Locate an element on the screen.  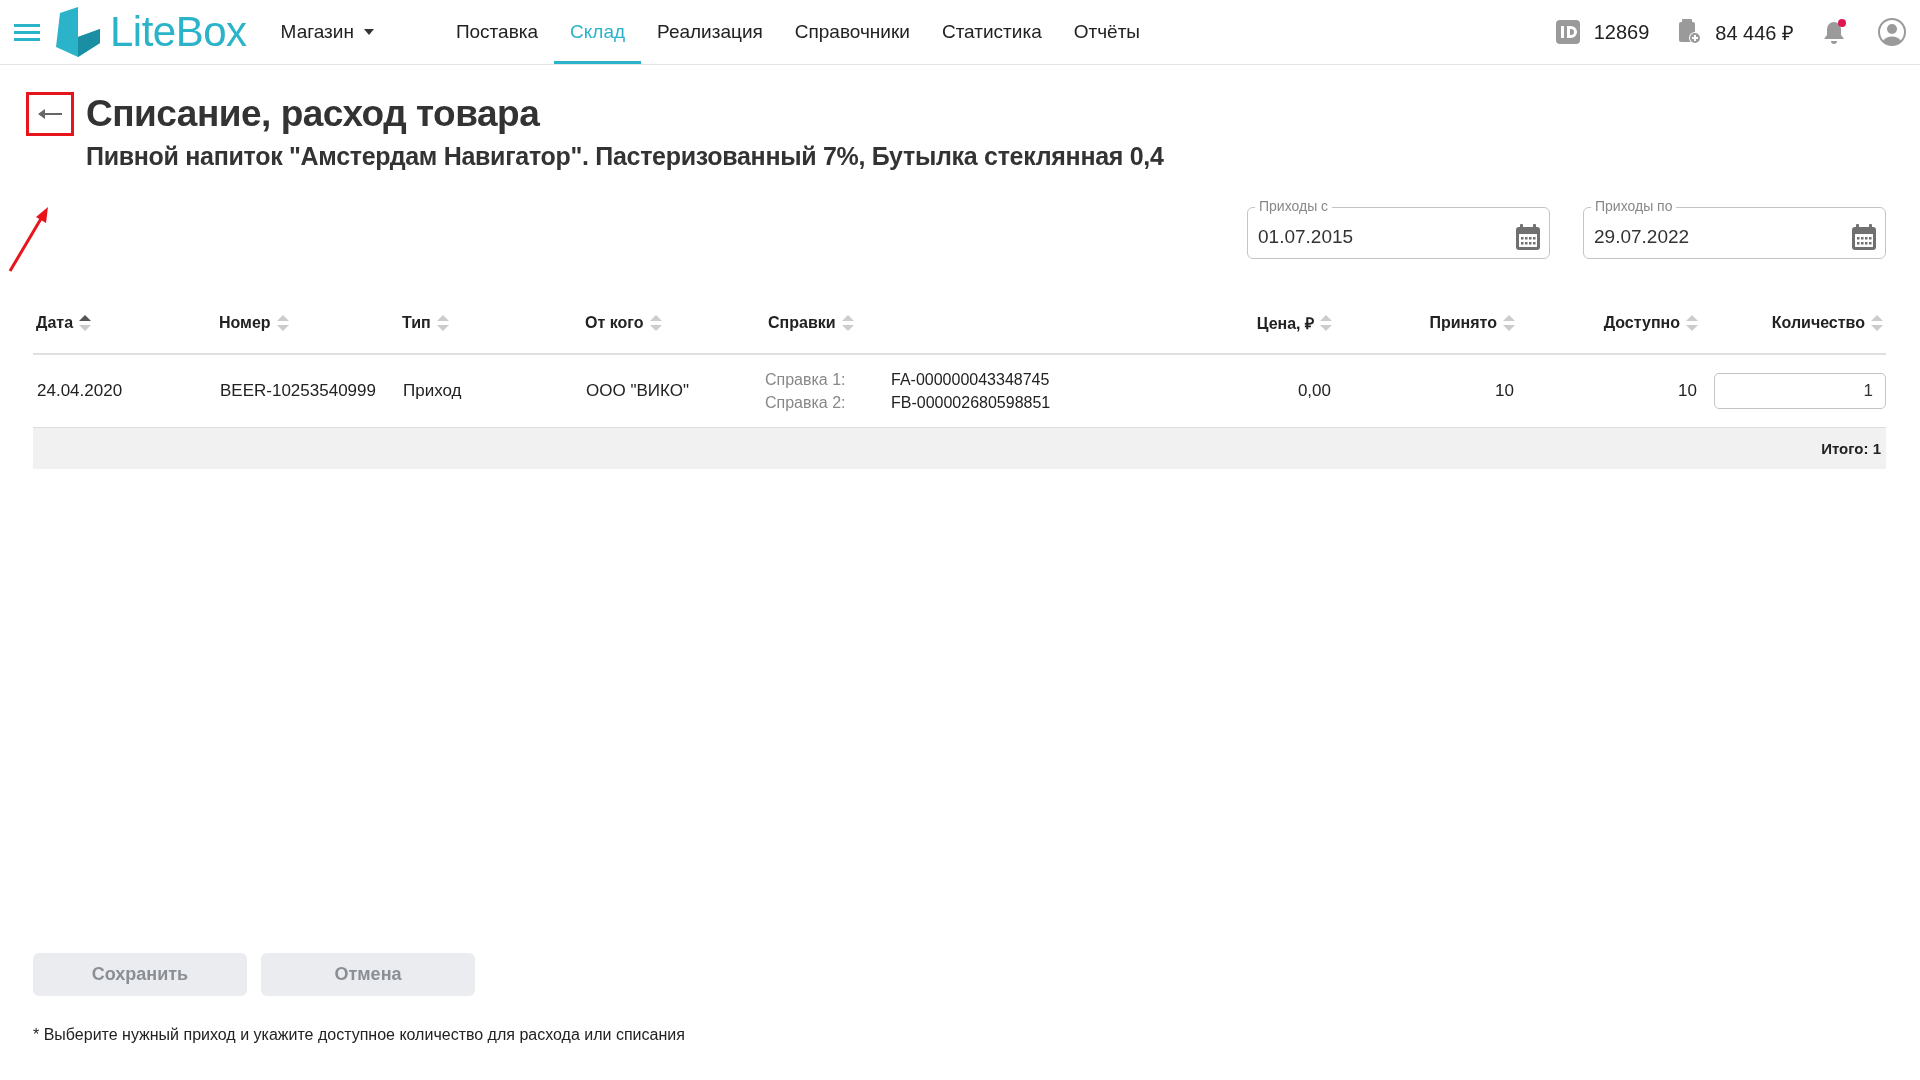
column-header: Справки is located at coordinates (975, 323).